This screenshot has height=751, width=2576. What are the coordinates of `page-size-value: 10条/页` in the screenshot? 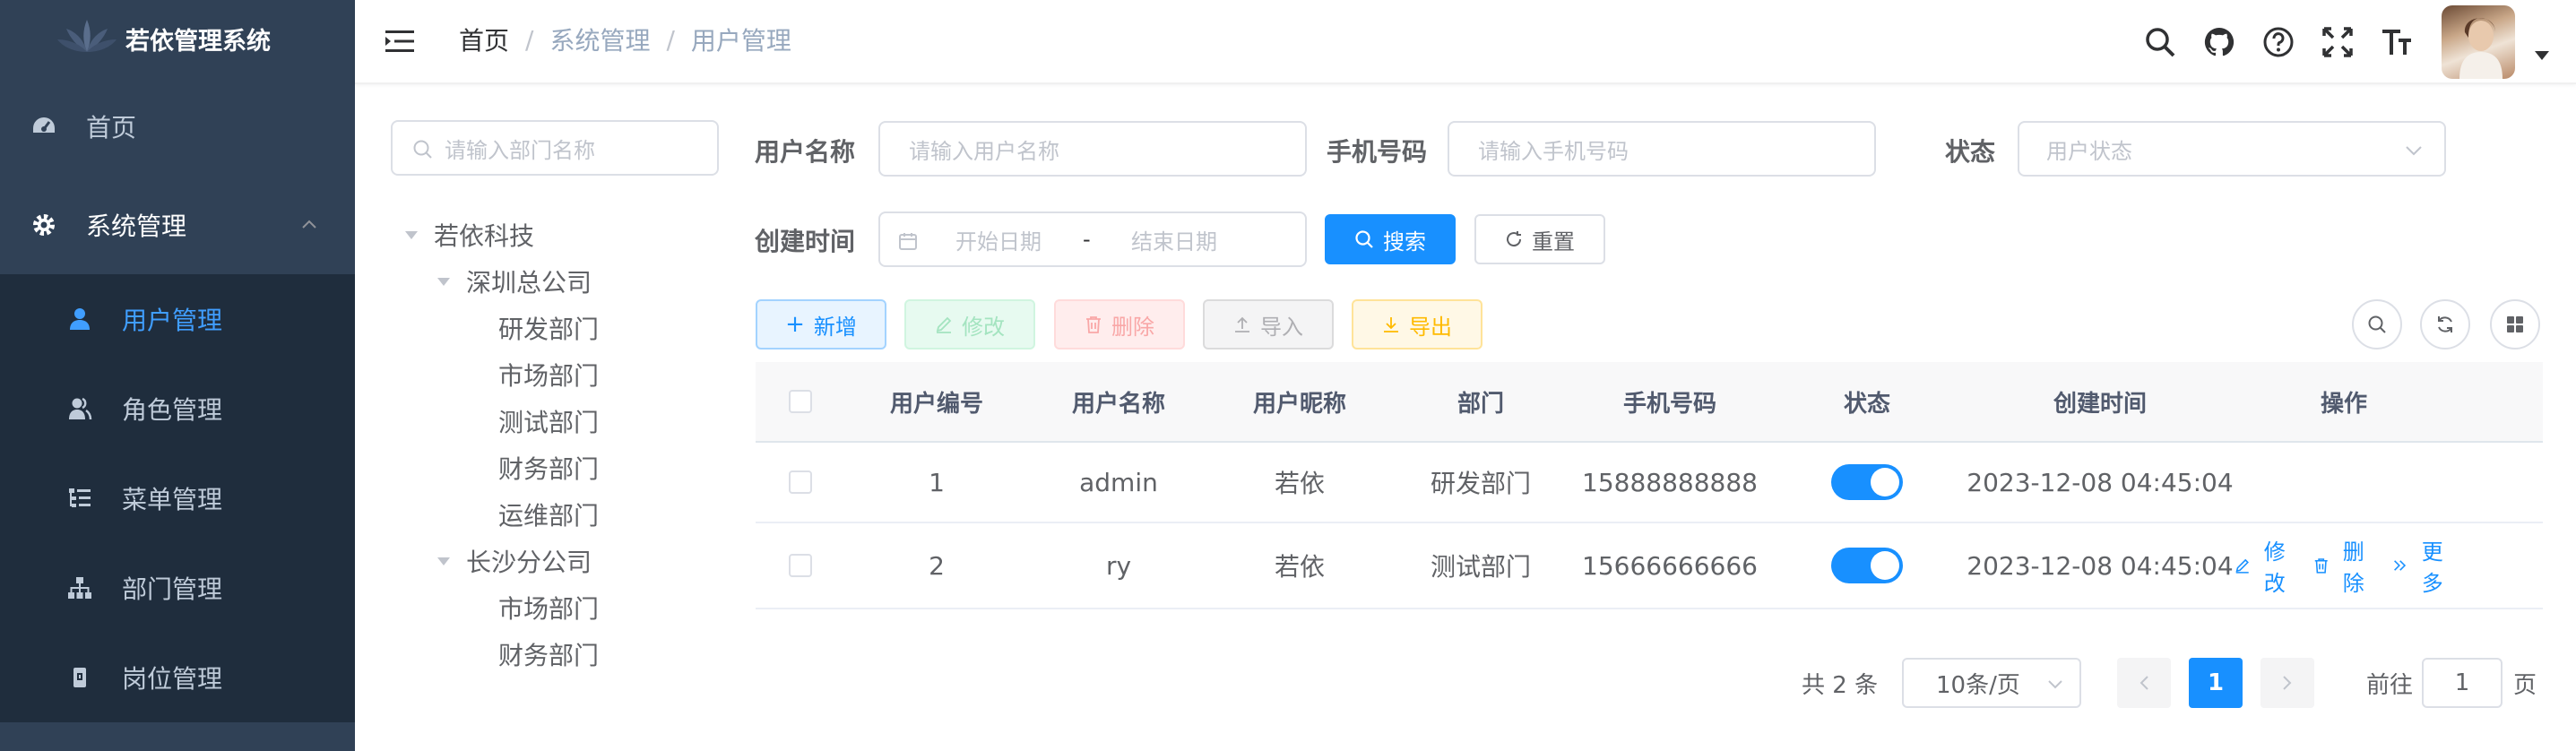 It's located at (1978, 685).